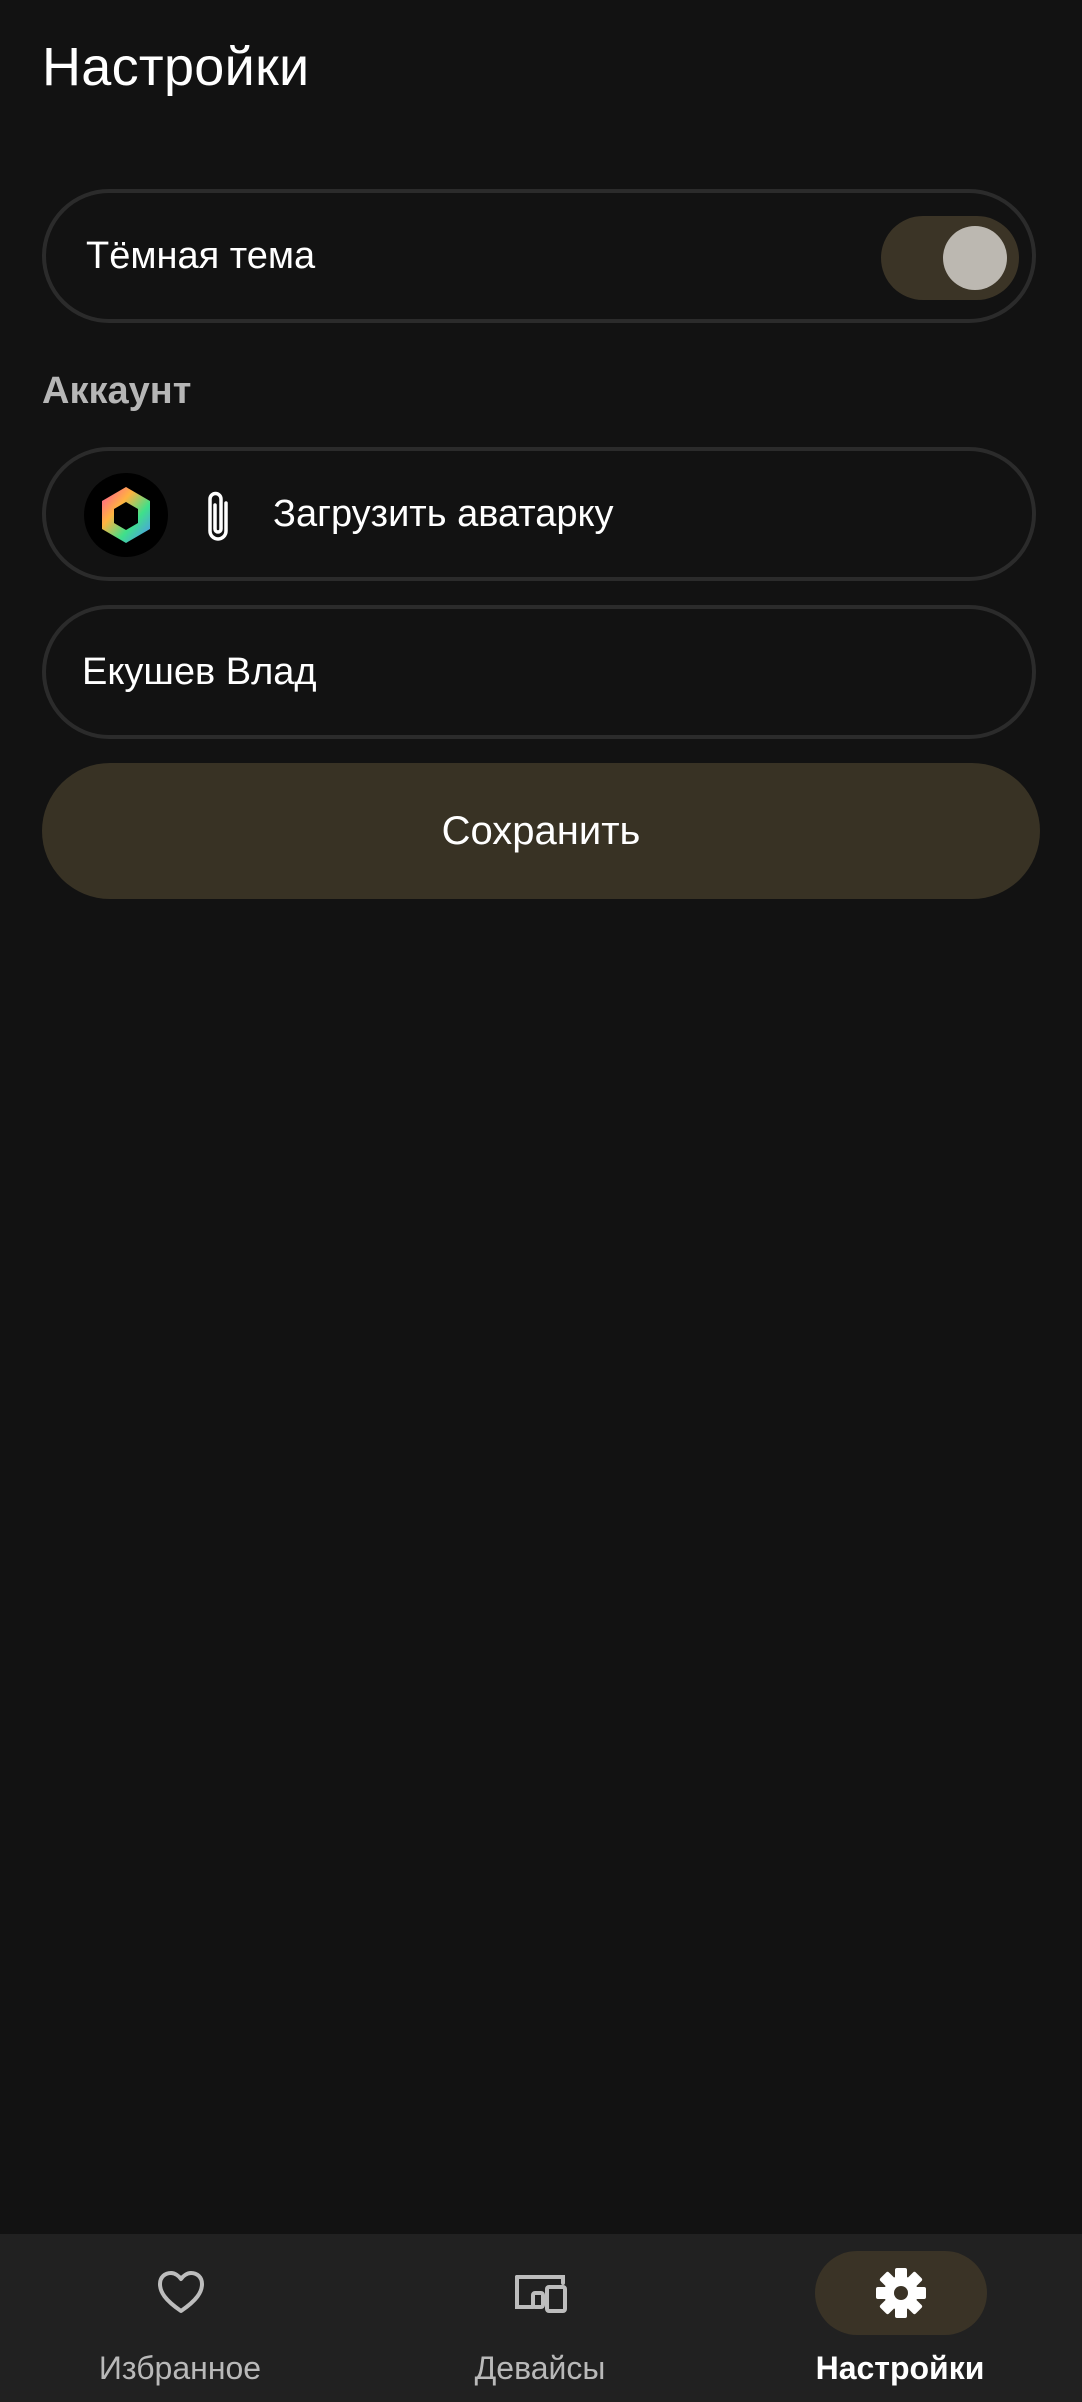  I want to click on avatar-logo-icon, so click(126, 515).